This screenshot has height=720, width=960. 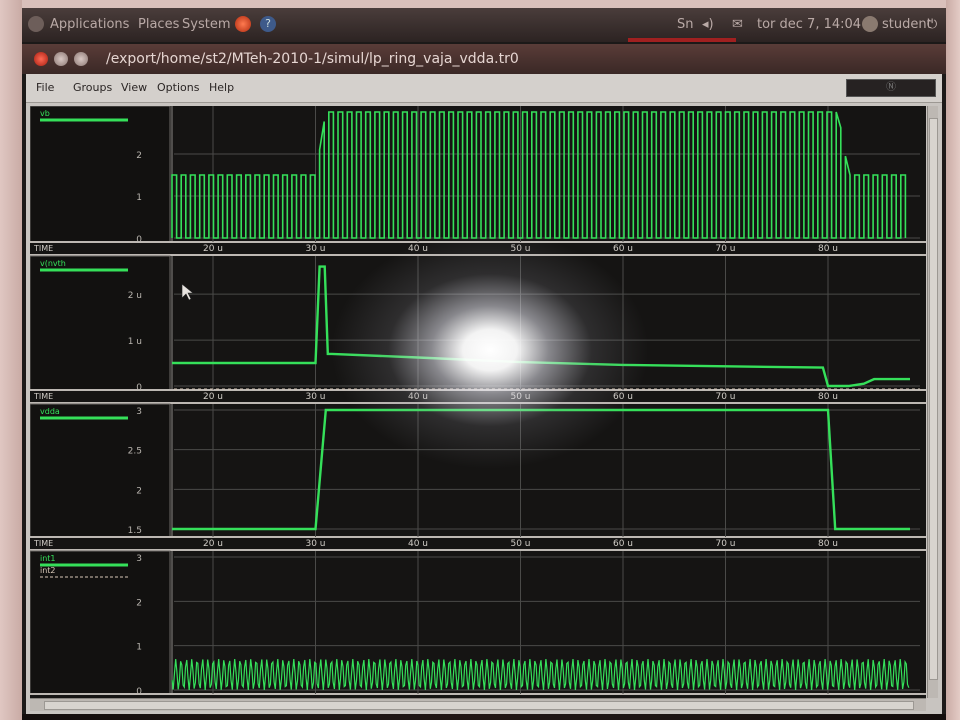 I want to click on menu-applications: Applications, so click(x=89, y=24).